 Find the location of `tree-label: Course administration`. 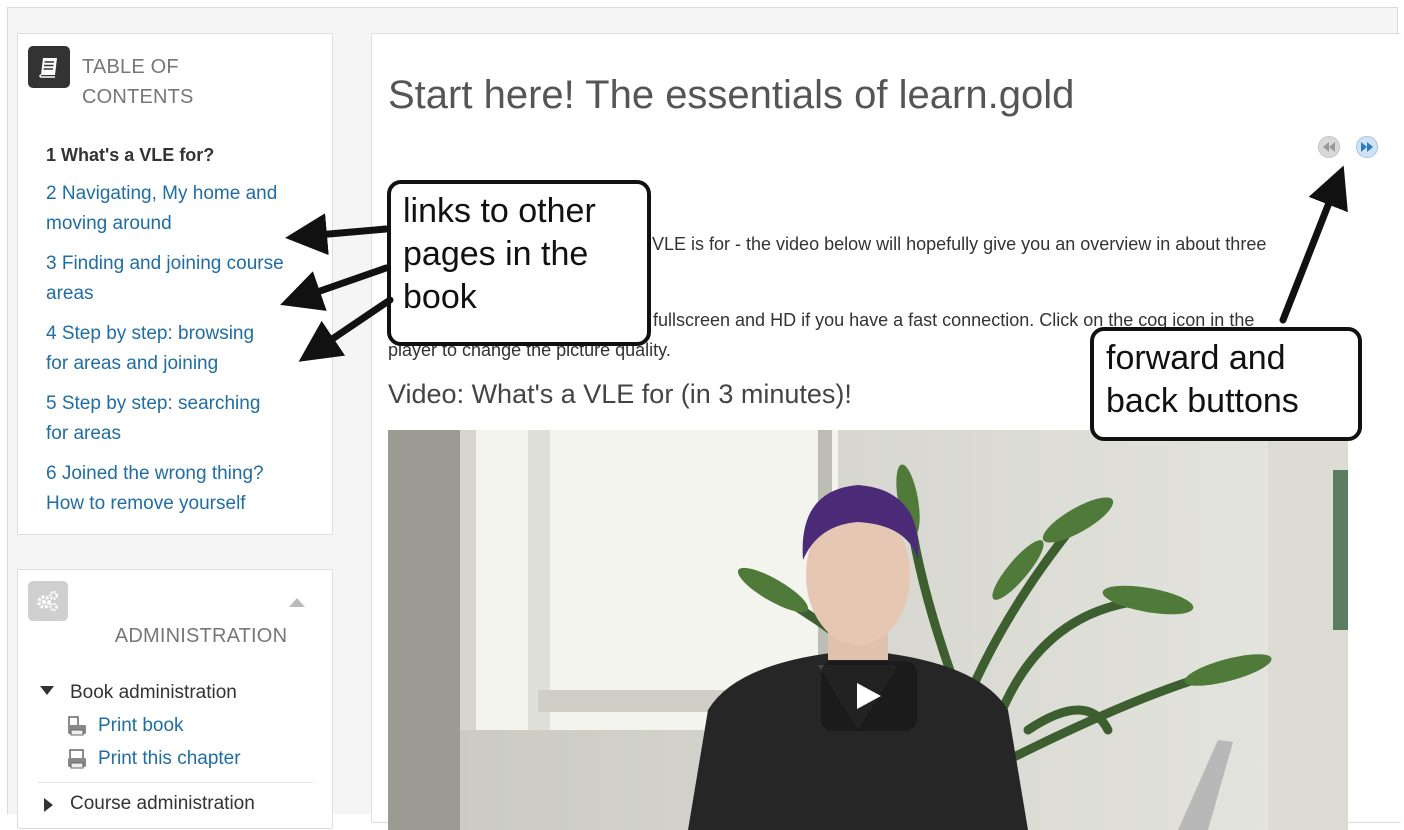

tree-label: Course administration is located at coordinates (162, 803).